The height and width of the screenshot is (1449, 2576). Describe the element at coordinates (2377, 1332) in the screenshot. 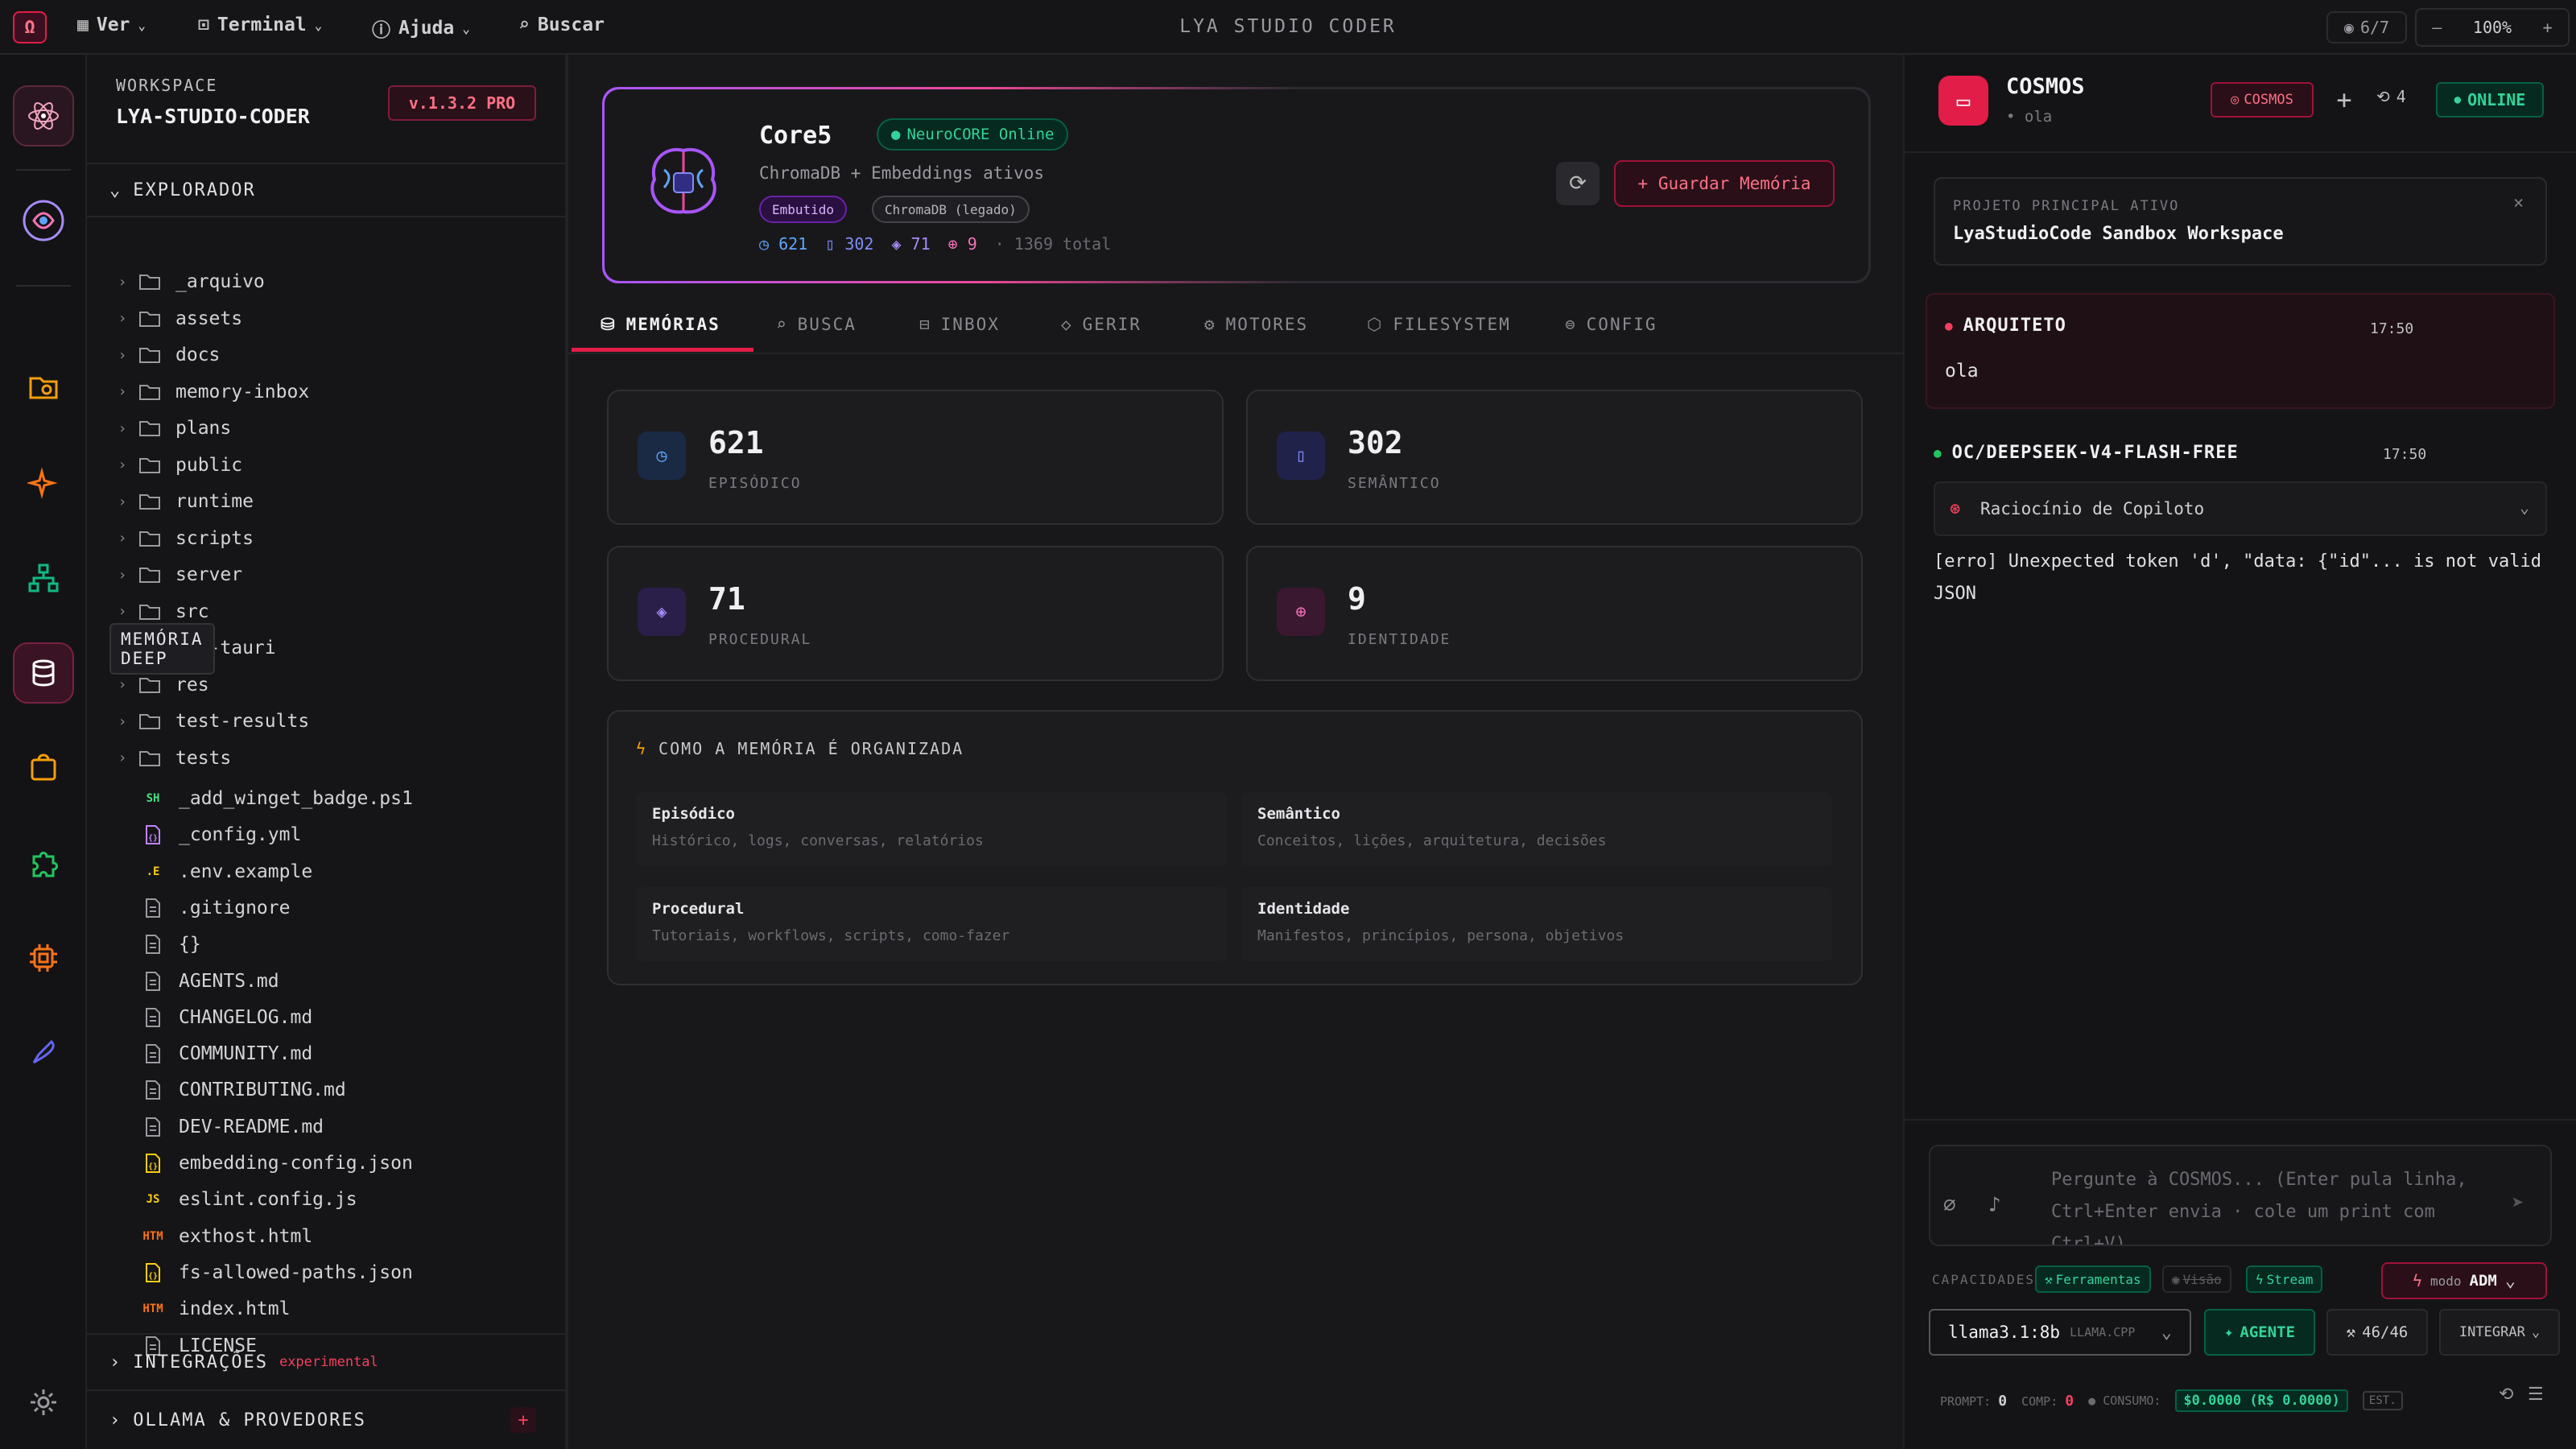

I see `tools-button: ⚒ 46/46` at that location.